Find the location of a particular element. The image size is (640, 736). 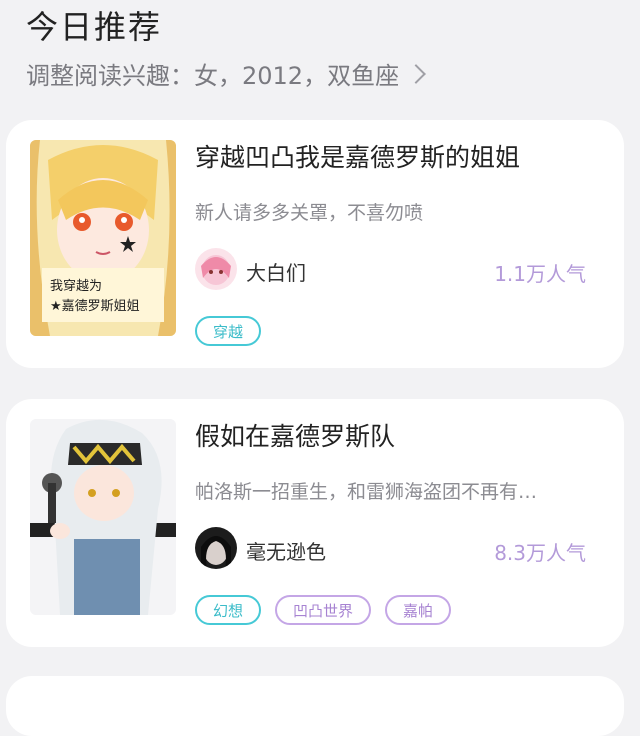

interest-text: 调整阅读兴趣：女，2012，双鱼座 is located at coordinates (213, 76).